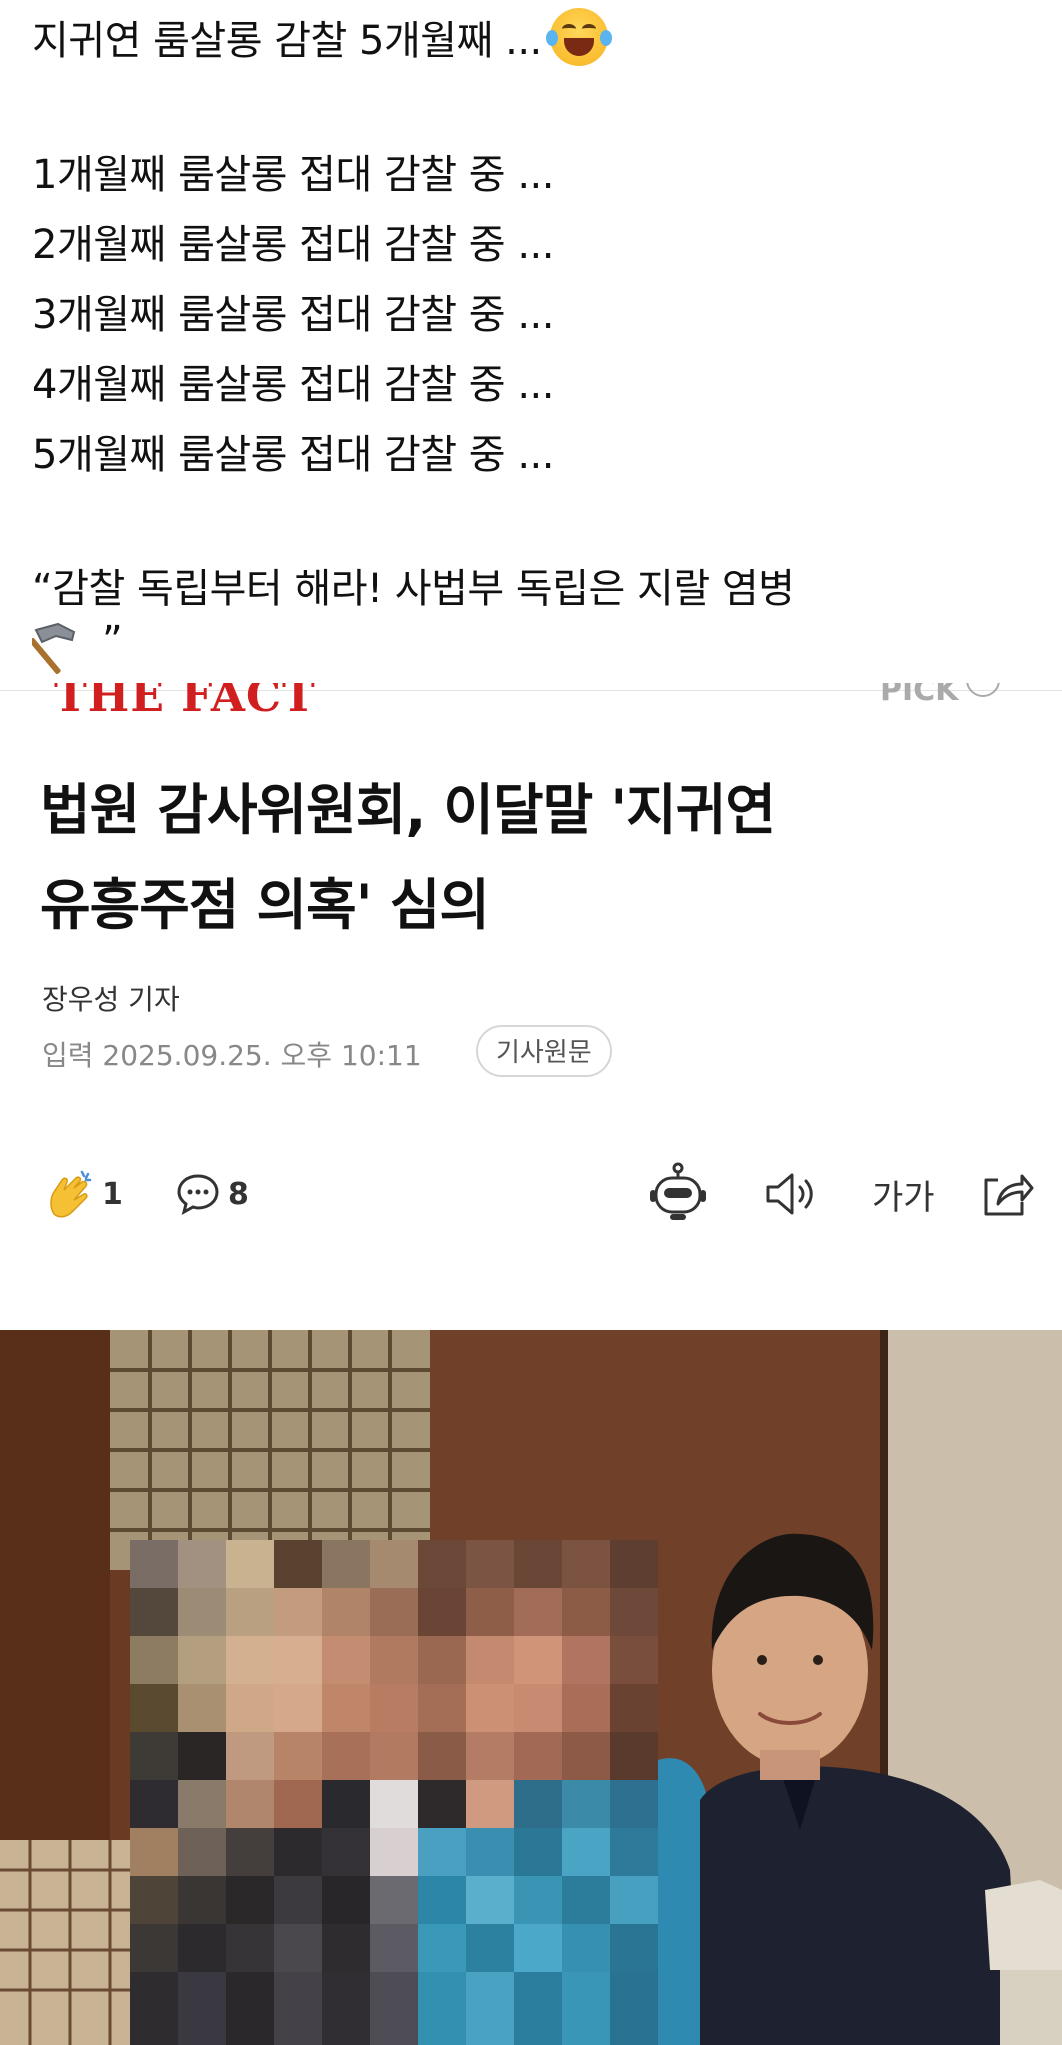 The height and width of the screenshot is (2045, 1062). Describe the element at coordinates (544, 1051) in the screenshot. I see `original-article-button: 기사원문` at that location.